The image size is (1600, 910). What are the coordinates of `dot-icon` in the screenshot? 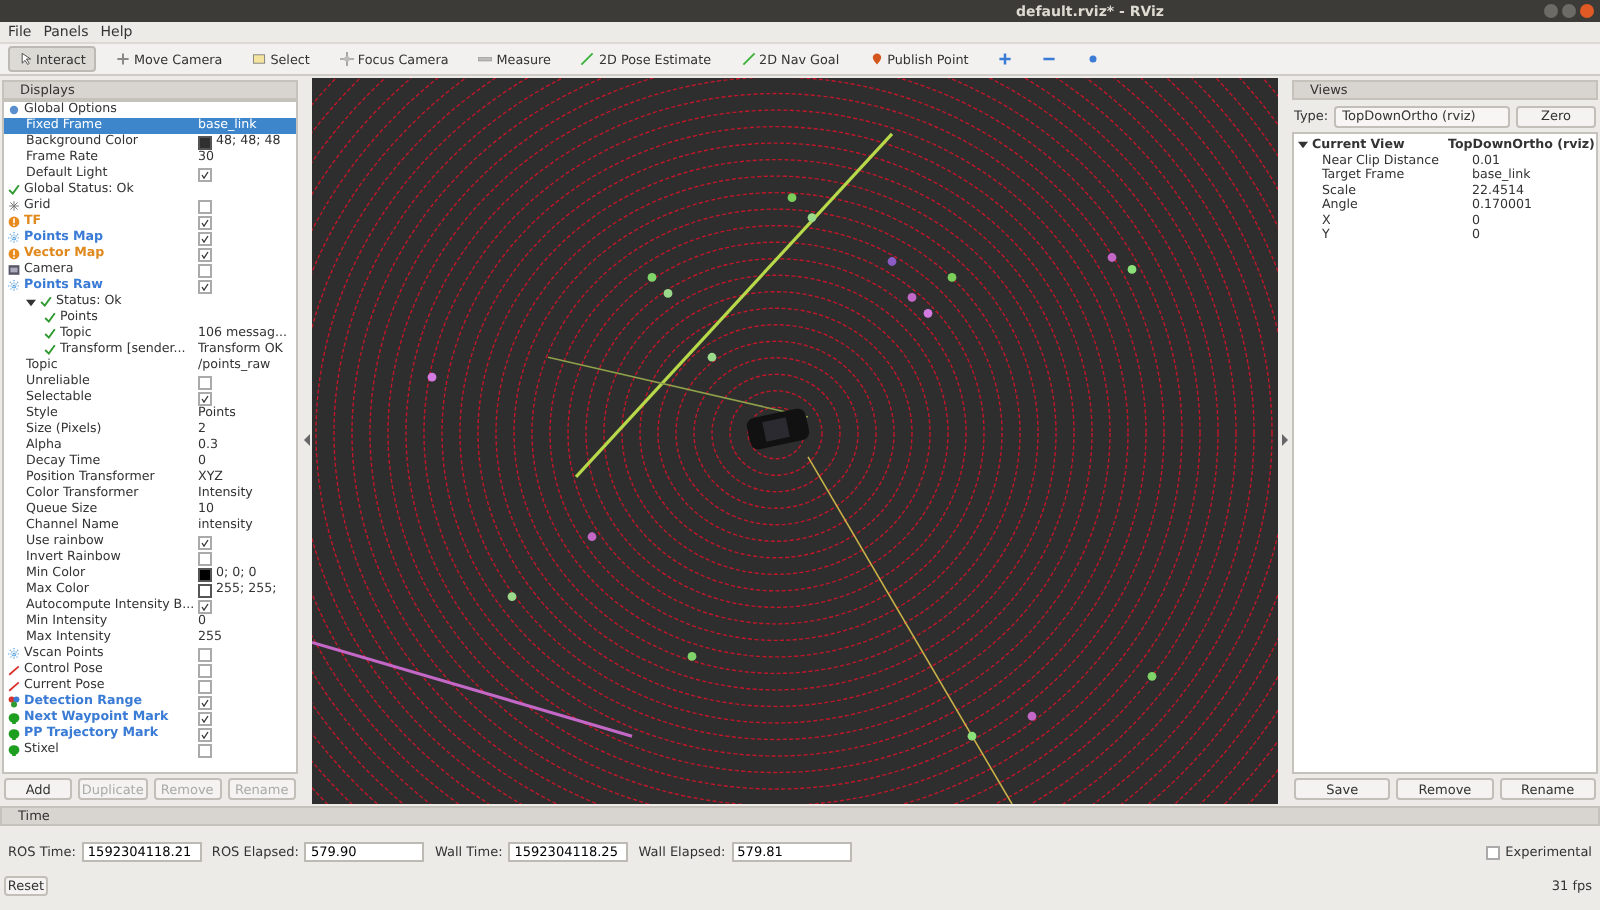 It's located at (1093, 59).